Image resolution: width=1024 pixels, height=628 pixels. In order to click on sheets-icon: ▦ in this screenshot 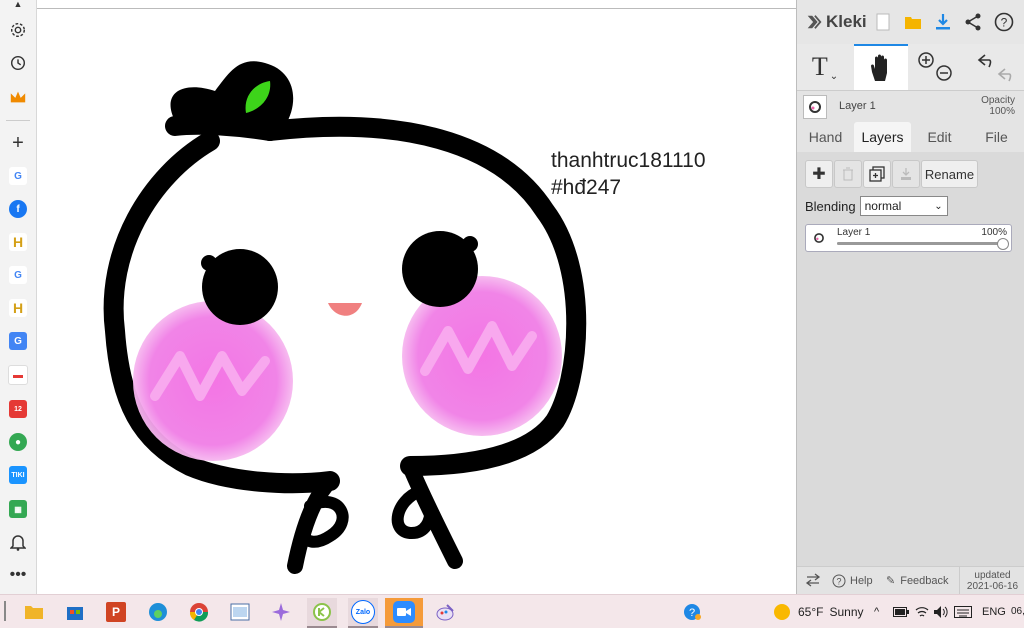, I will do `click(18, 509)`.